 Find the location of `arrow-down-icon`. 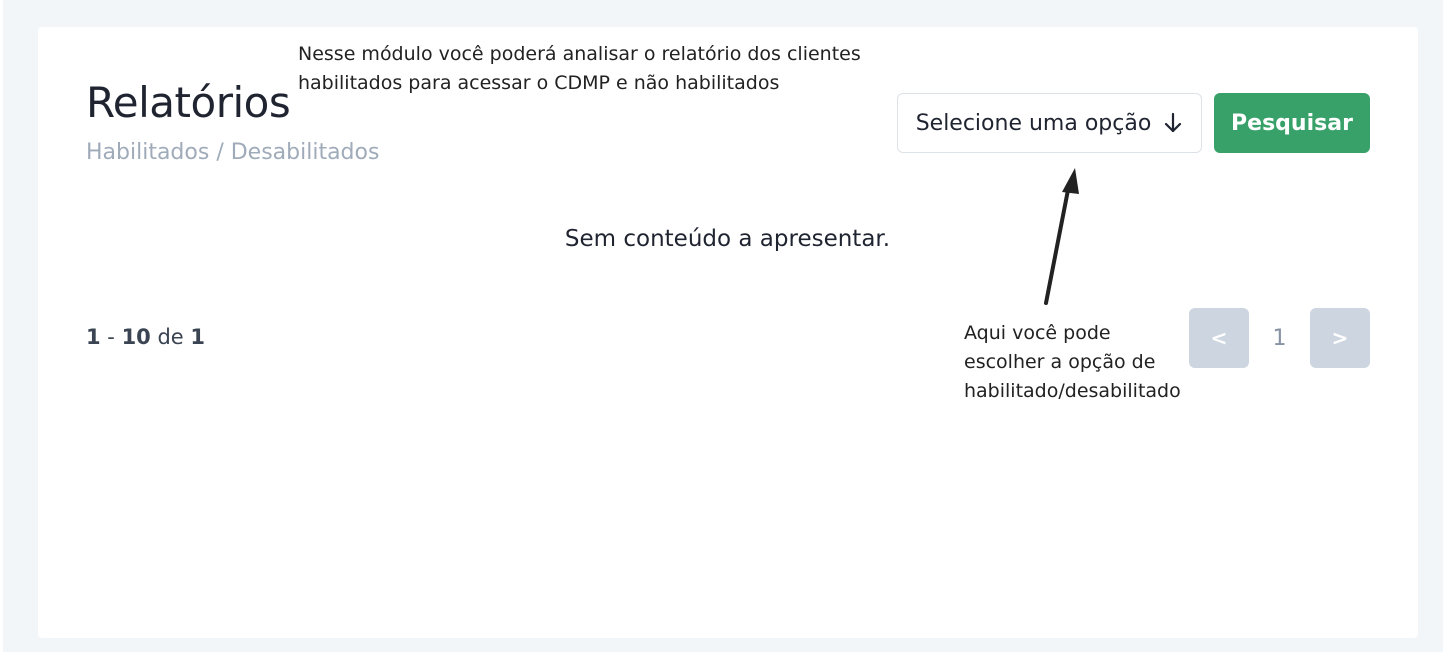

arrow-down-icon is located at coordinates (1173, 123).